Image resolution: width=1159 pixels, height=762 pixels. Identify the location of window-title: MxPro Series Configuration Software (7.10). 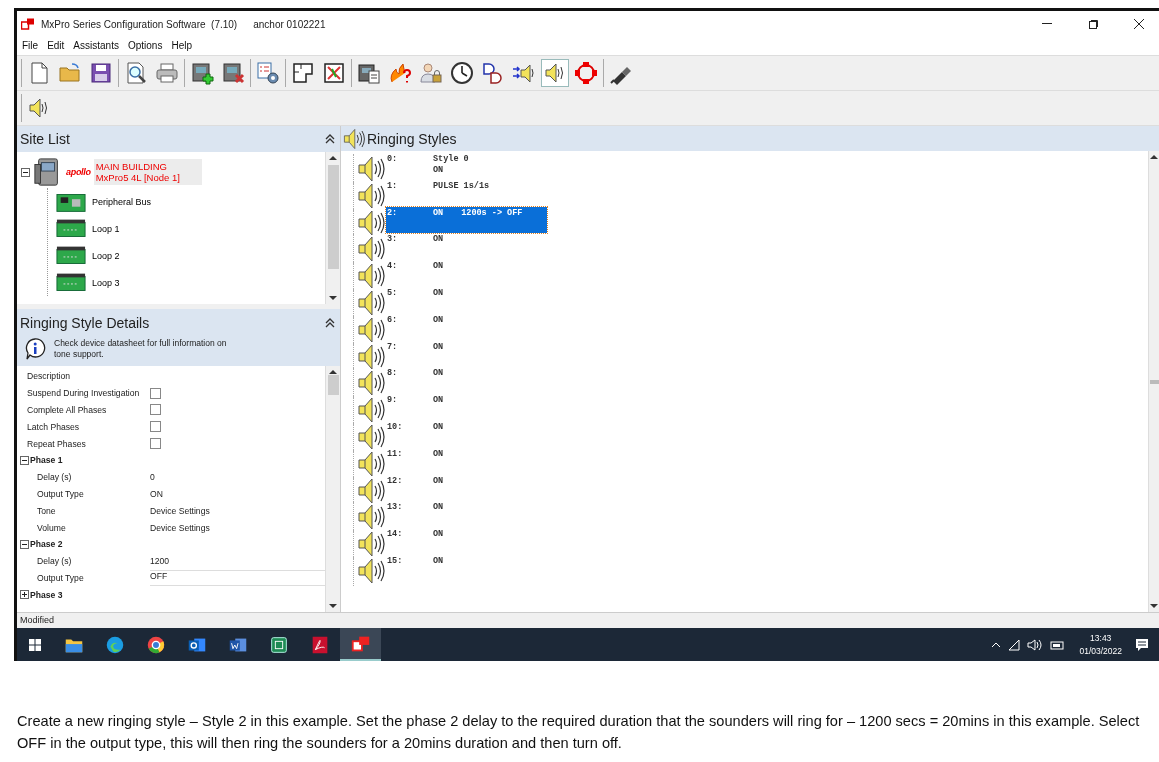
(139, 24).